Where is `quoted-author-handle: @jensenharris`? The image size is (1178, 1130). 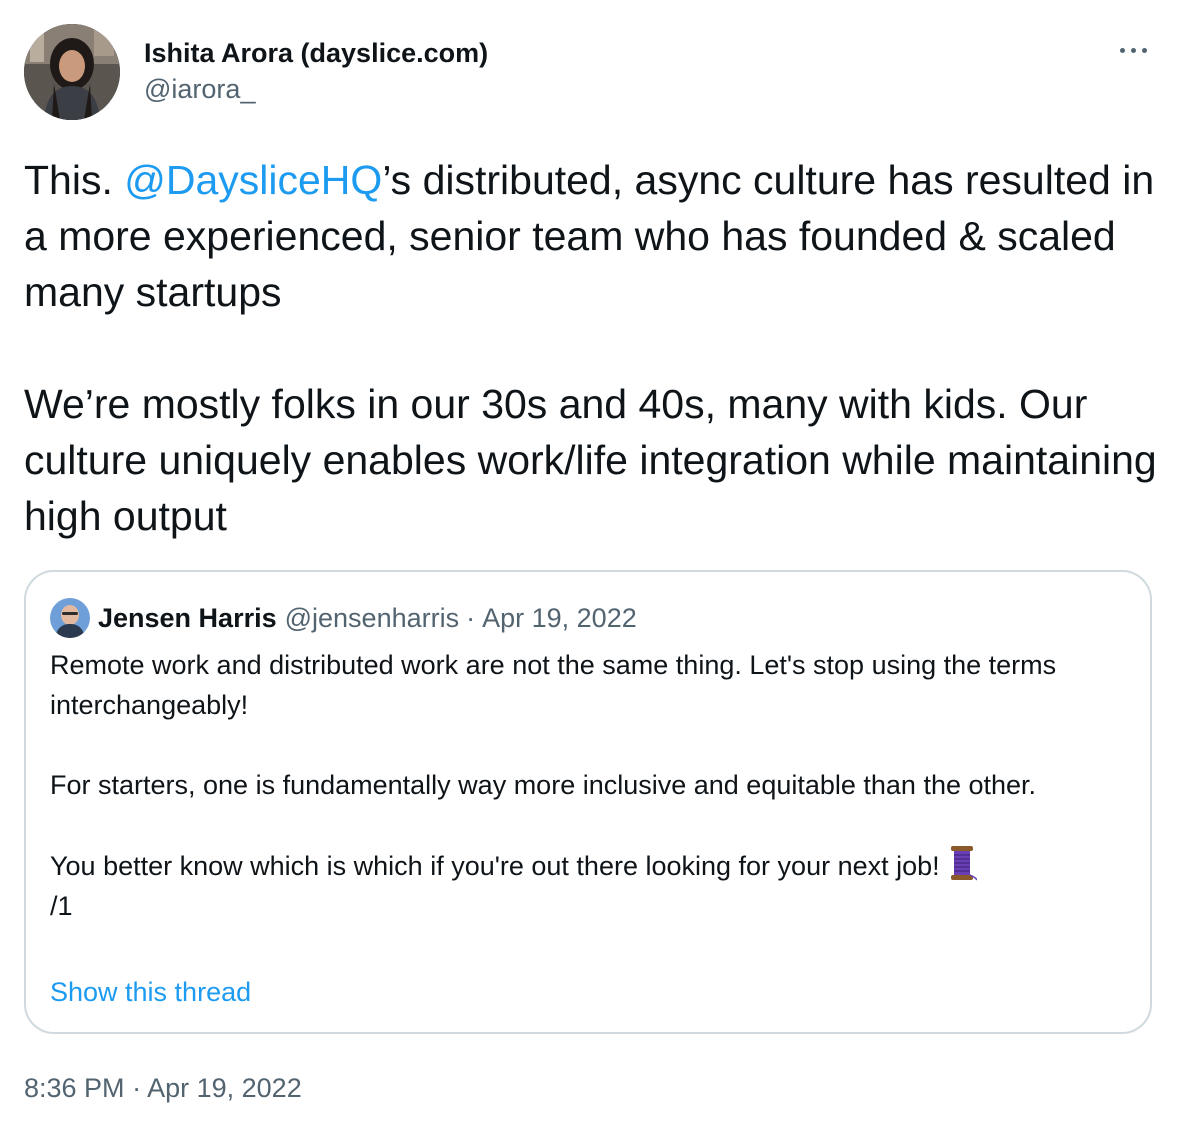
quoted-author-handle: @jensenharris is located at coordinates (372, 618).